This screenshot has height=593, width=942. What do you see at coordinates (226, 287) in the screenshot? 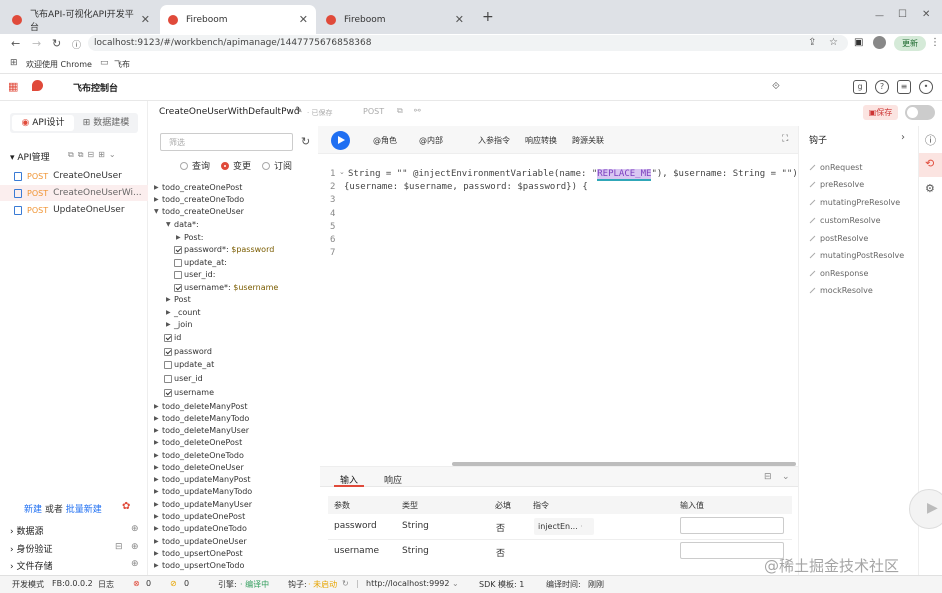
I see `tree-node: username*: $username` at bounding box center [226, 287].